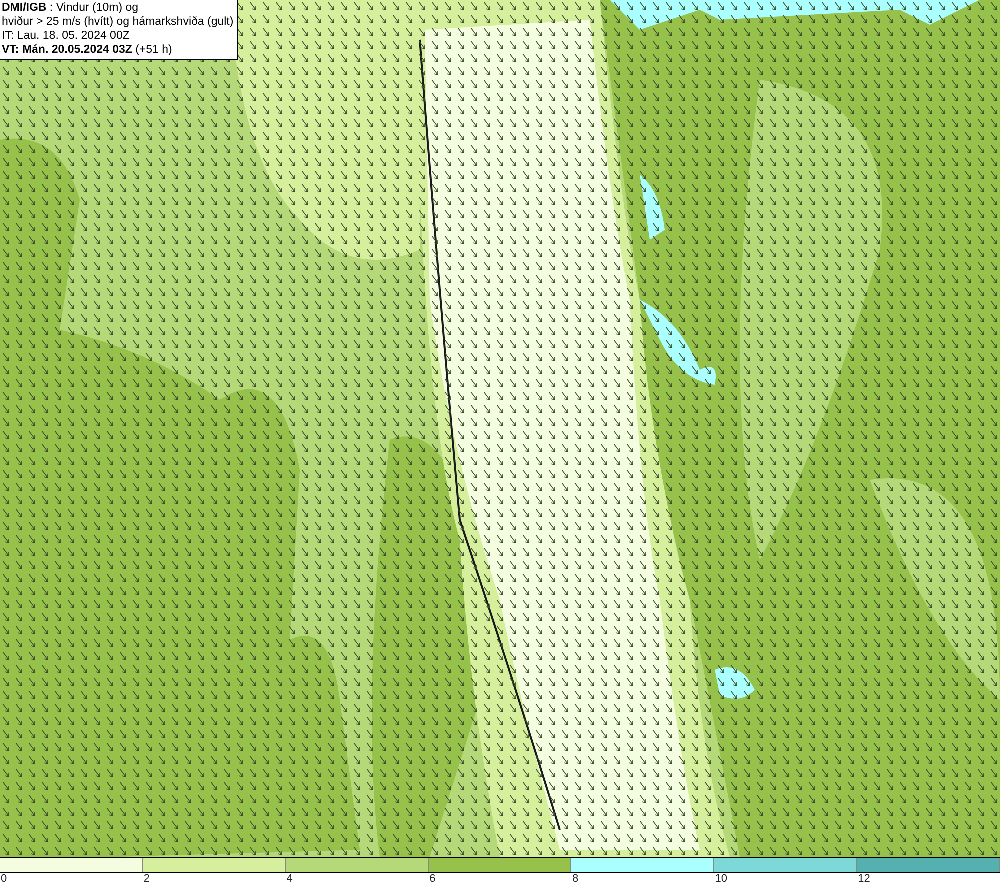 Image resolution: width=1000 pixels, height=887 pixels. Describe the element at coordinates (575, 879) in the screenshot. I see `legend-tick-label: 8` at that location.